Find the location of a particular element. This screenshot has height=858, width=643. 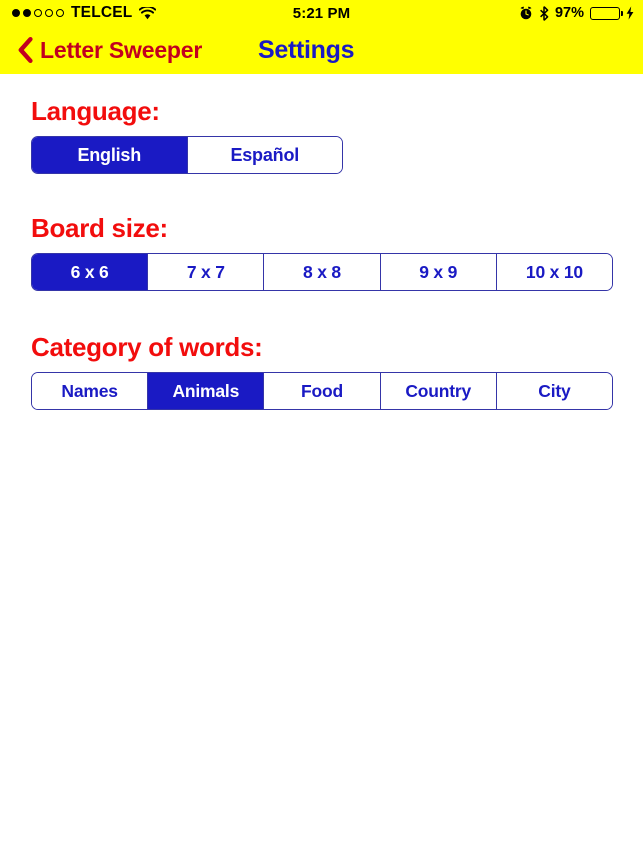

segment-food: Food is located at coordinates (321, 391).